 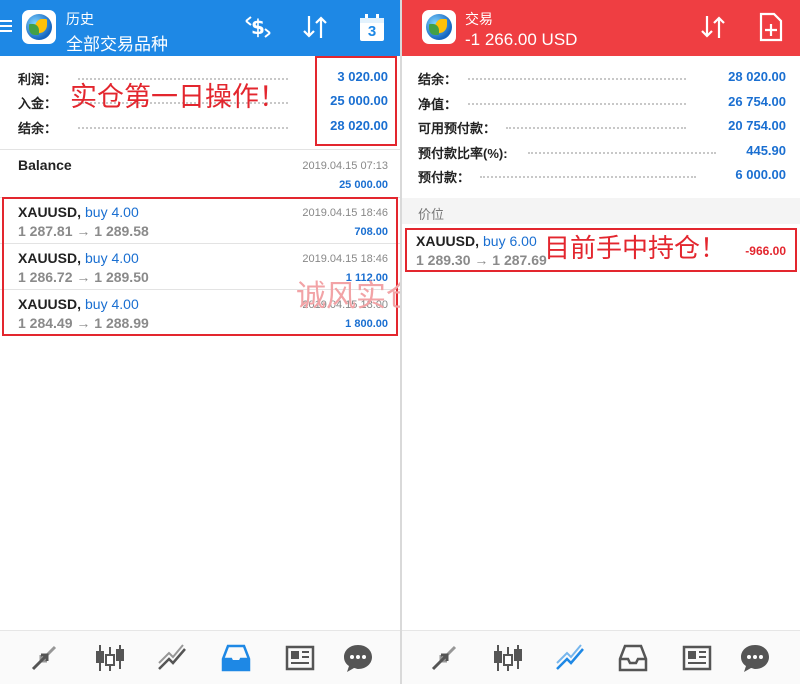 What do you see at coordinates (635, 249) in the screenshot?
I see `annotation-holding: 目前手中持仓！` at bounding box center [635, 249].